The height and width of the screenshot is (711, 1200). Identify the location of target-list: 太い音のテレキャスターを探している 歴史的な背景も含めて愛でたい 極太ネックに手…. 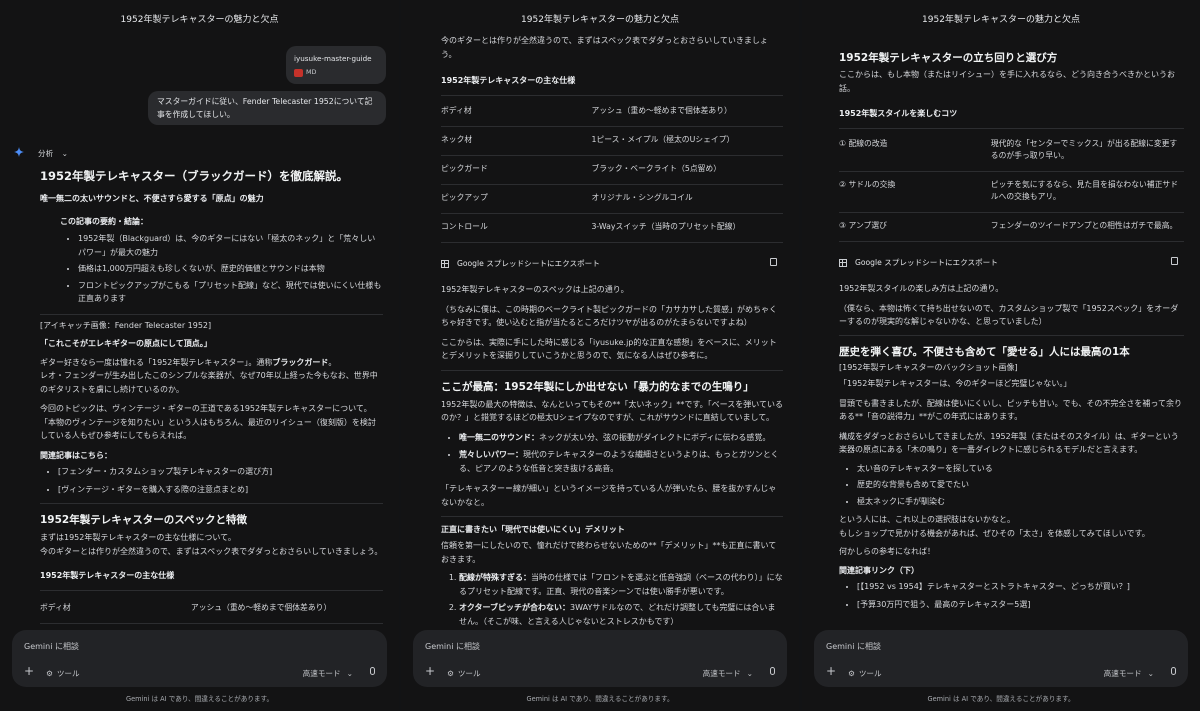
(1011, 485).